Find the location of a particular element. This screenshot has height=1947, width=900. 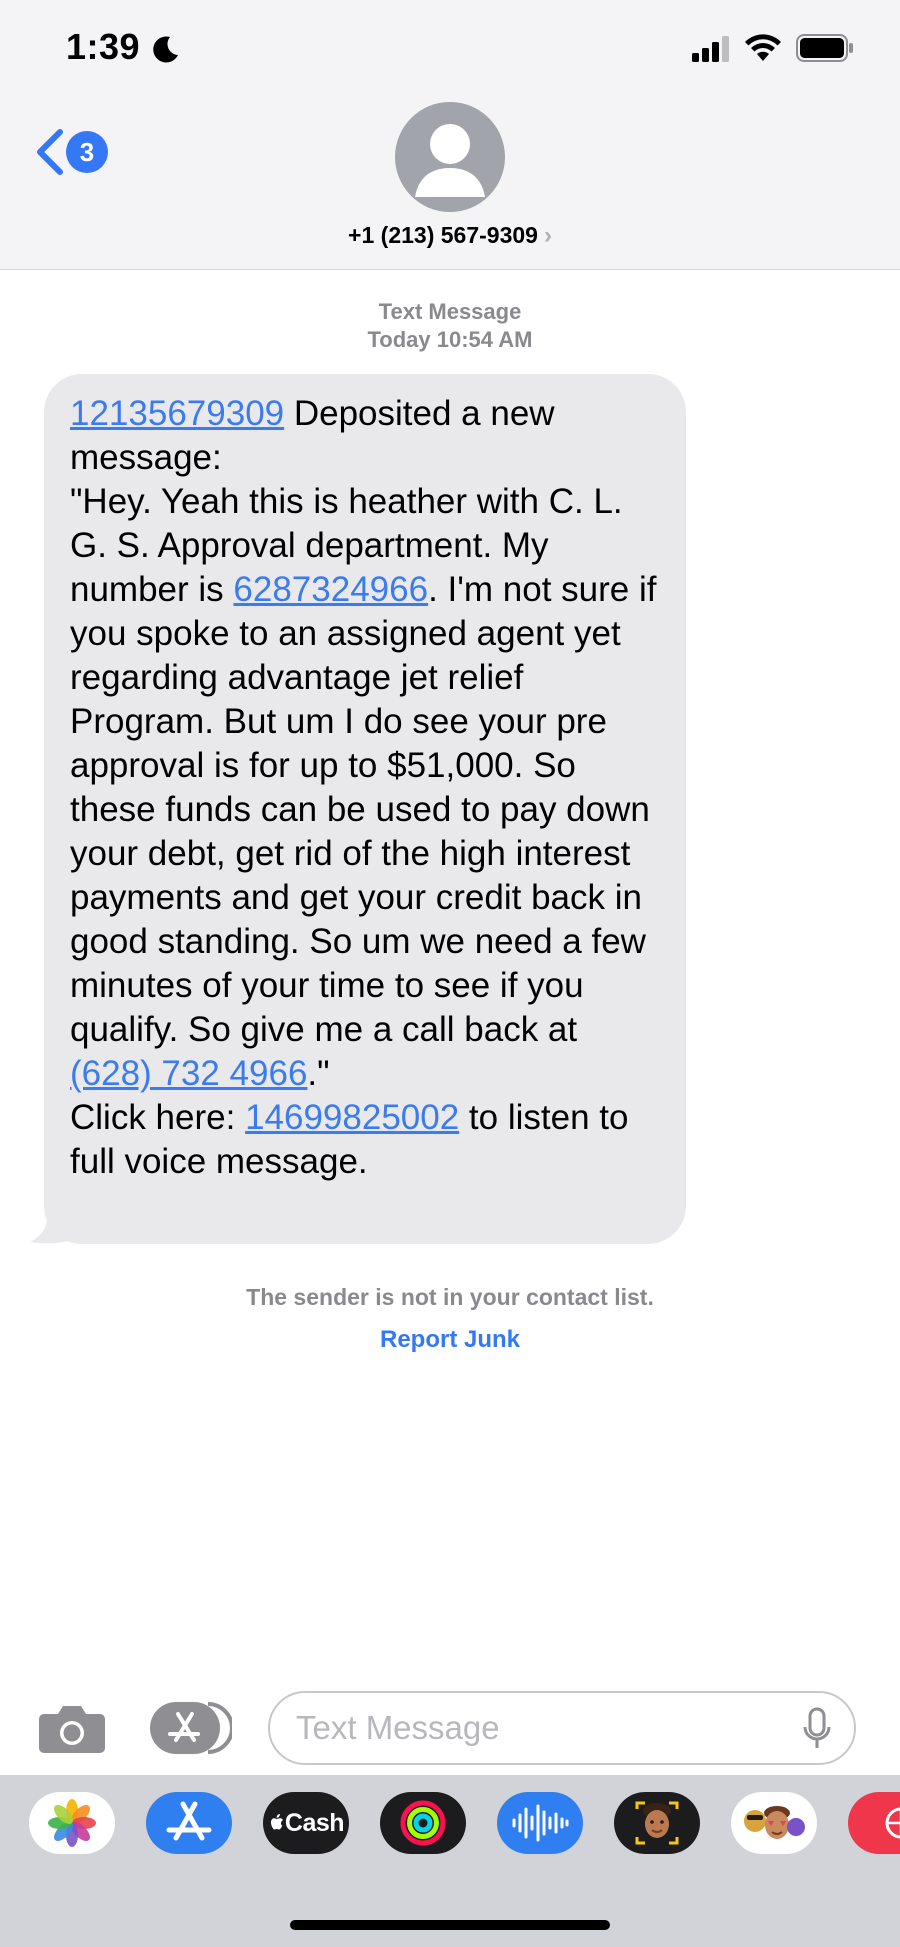

contact-name-button: +1 (213) 567-9309 › is located at coordinates (450, 236).